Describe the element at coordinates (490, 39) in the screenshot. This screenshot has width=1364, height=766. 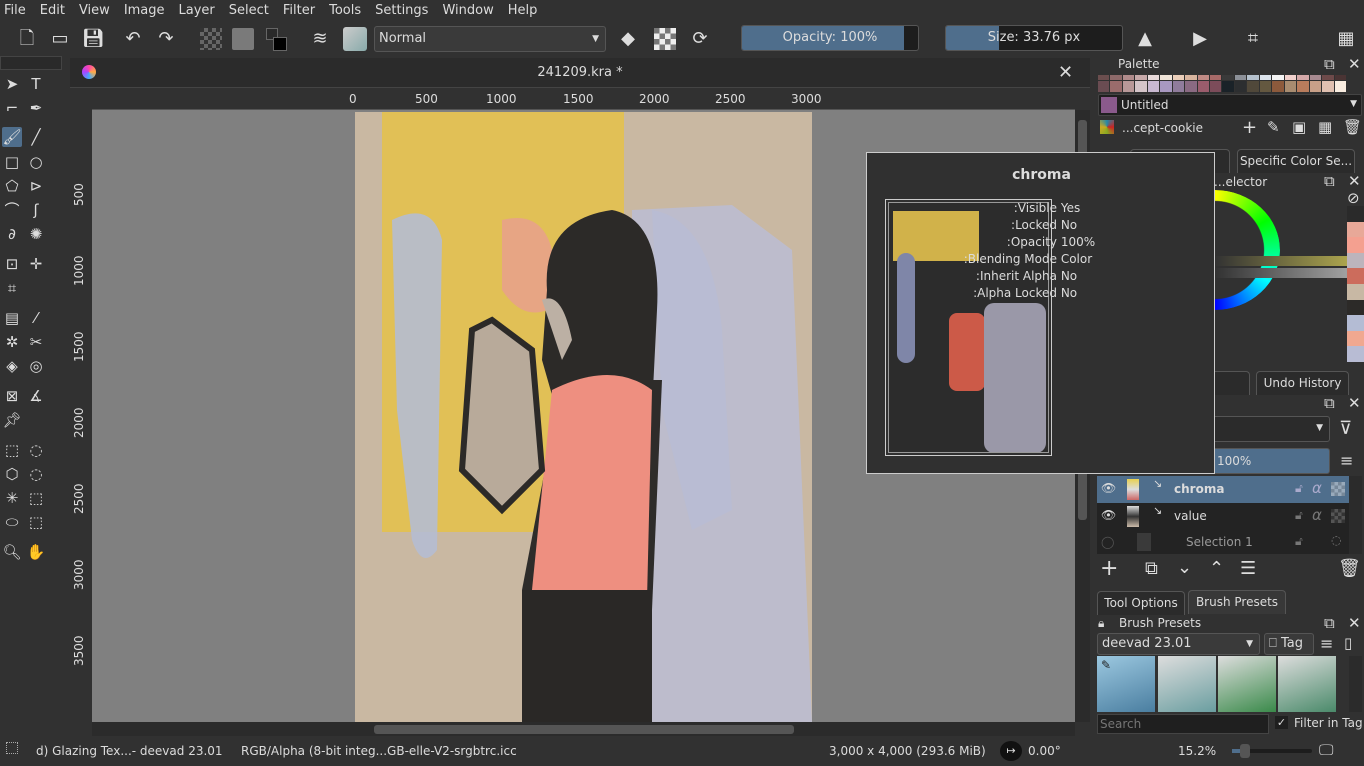
I see `blend-mode-select: Normal ▼` at that location.